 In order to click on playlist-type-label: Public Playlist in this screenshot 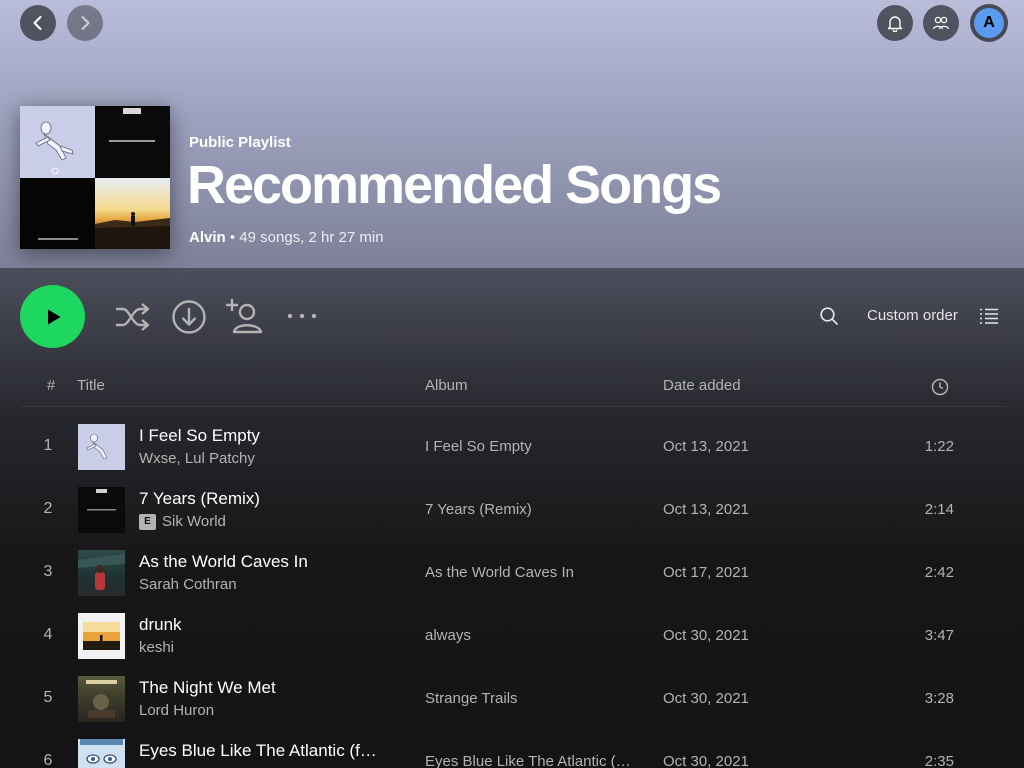, I will do `click(240, 142)`.